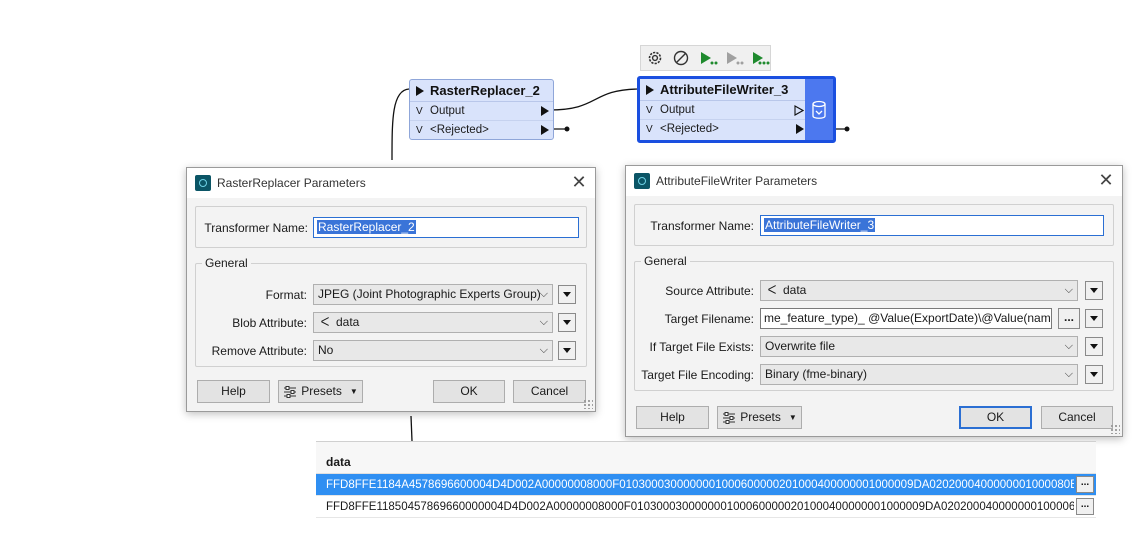  Describe the element at coordinates (286, 295) in the screenshot. I see `format-label: Format:` at that location.